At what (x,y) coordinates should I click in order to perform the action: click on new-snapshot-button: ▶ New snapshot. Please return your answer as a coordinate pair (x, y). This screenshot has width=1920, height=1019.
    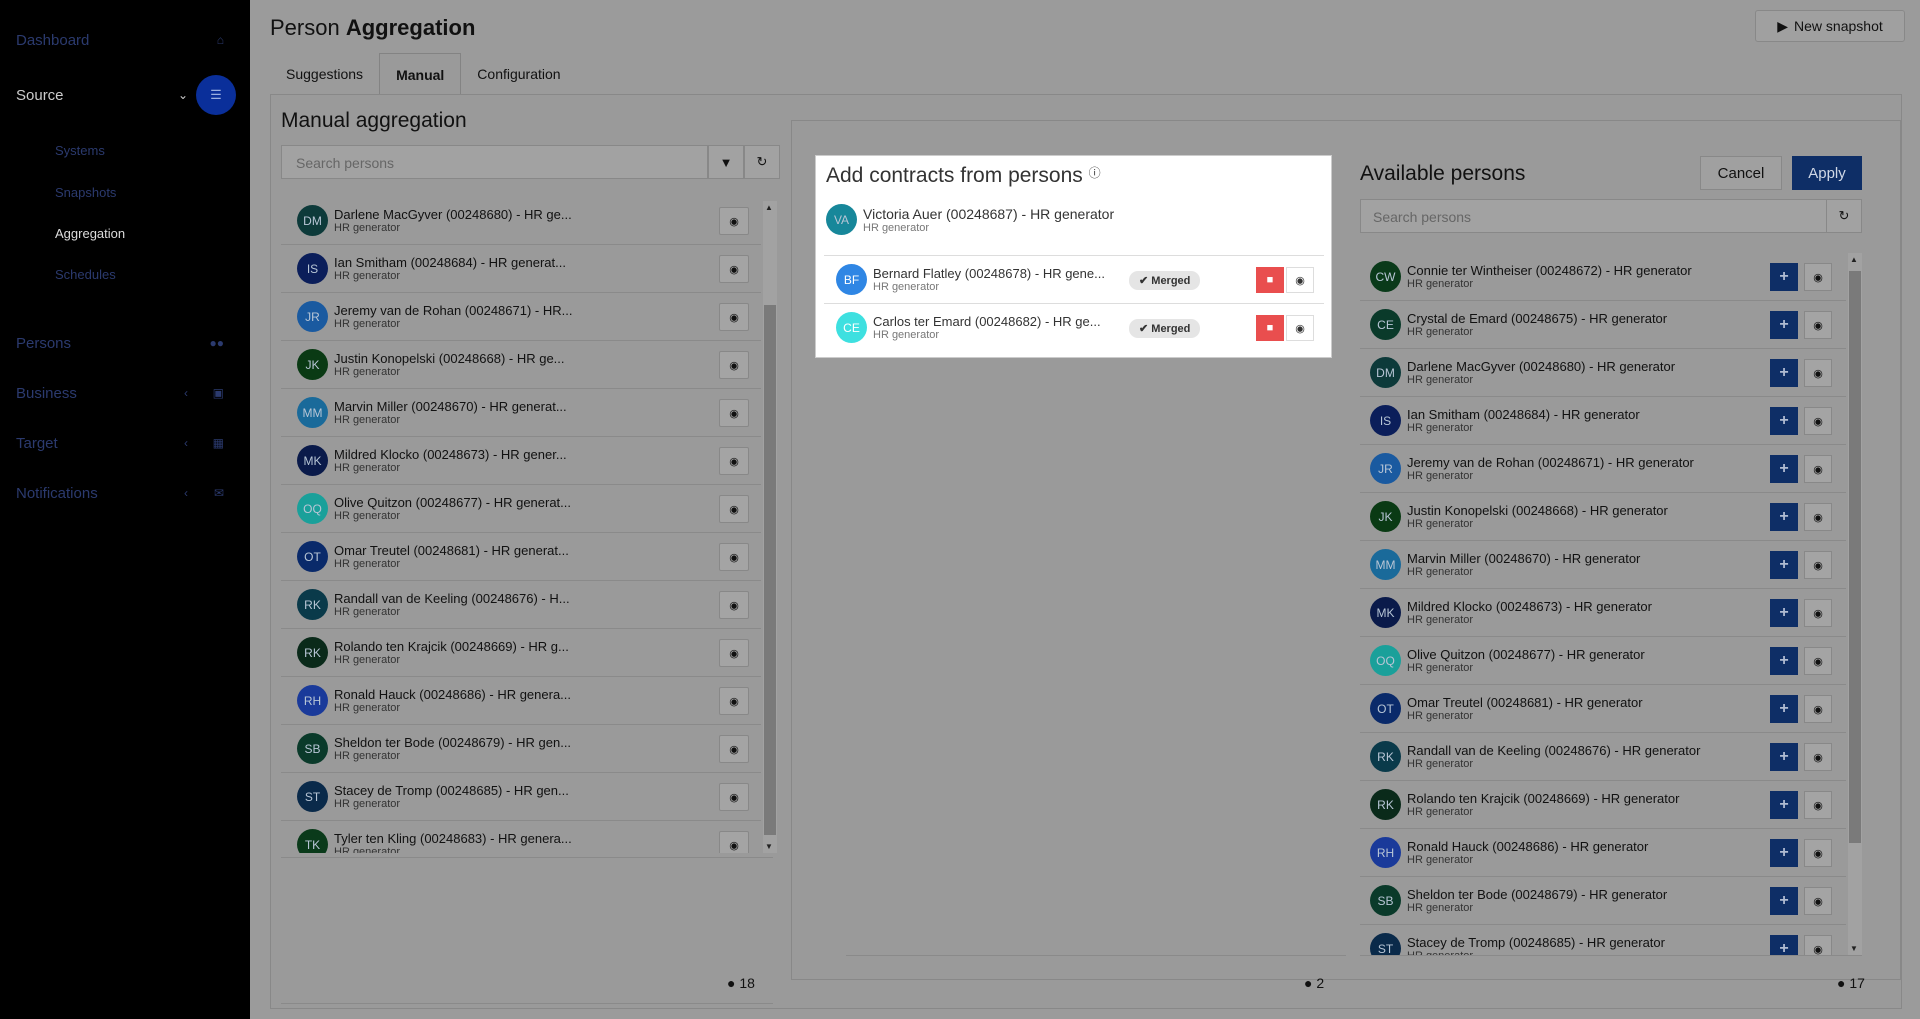
    Looking at the image, I should click on (1830, 26).